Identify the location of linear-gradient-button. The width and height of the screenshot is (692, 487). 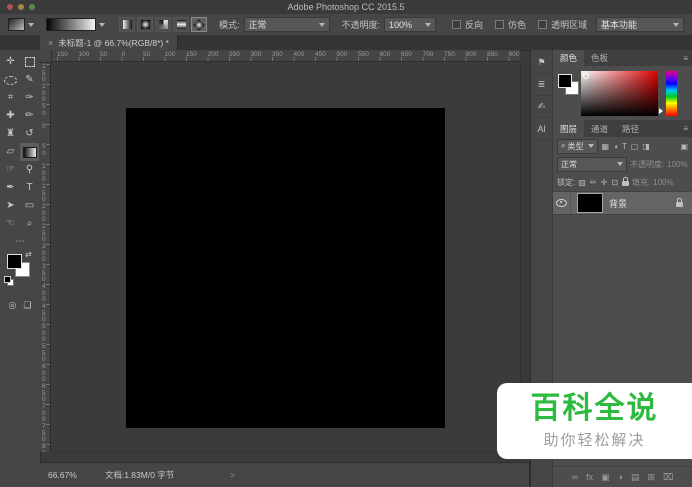
(127, 24).